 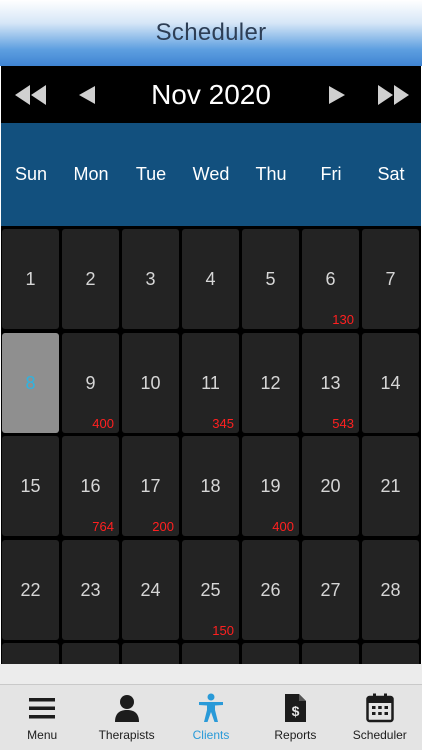 I want to click on day-cell: 5, so click(x=270, y=279).